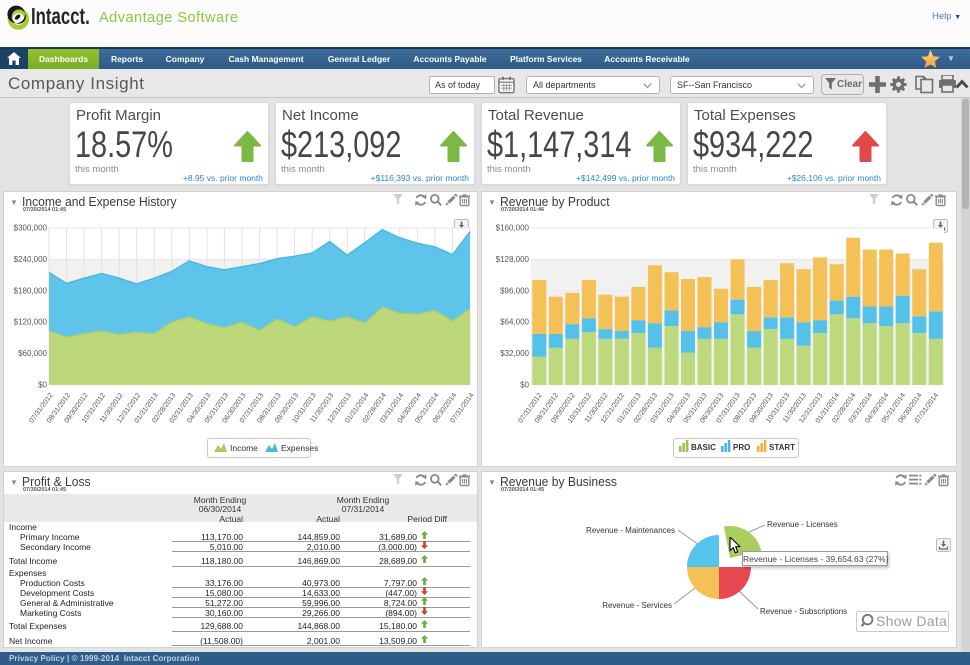 The image size is (970, 665). Describe the element at coordinates (803, 611) in the screenshot. I see `svg-text: Revenue - Subscriptions` at that location.